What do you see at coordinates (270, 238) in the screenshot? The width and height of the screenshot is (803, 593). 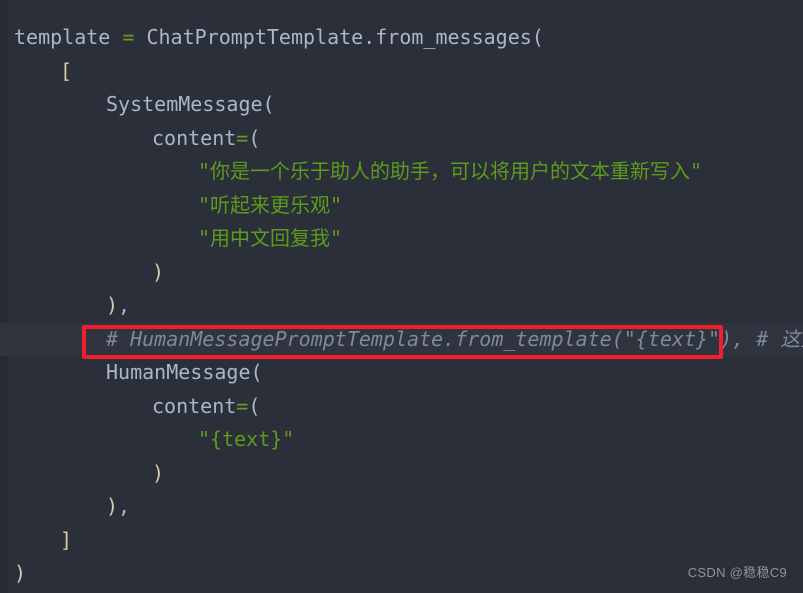 I see `code-token-str: "用中文回复我"` at bounding box center [270, 238].